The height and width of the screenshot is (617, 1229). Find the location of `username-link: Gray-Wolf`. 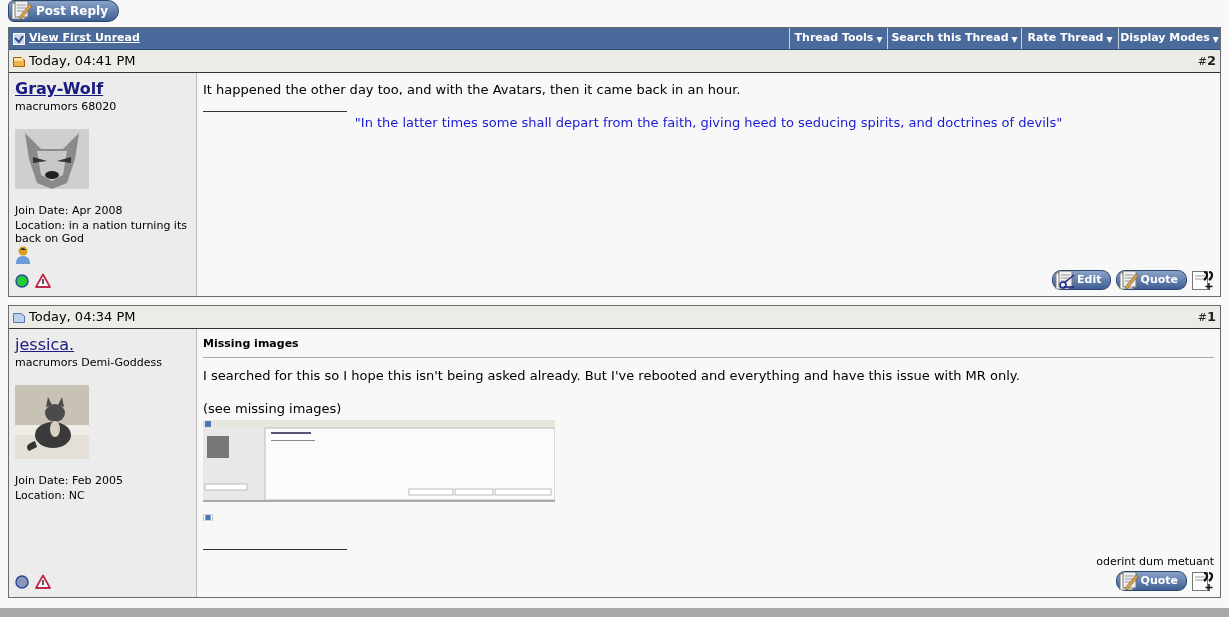

username-link: Gray-Wolf is located at coordinates (59, 89).